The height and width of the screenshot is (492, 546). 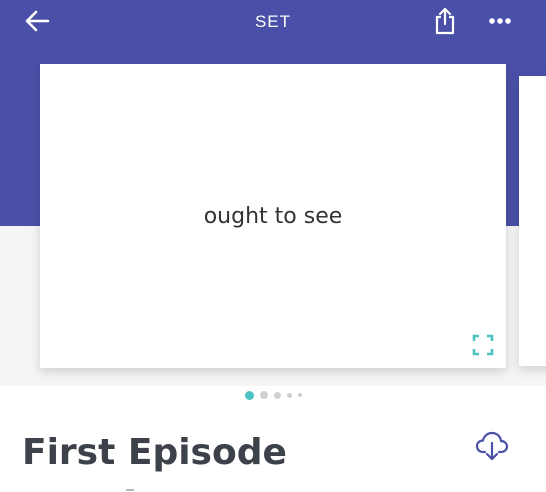 I want to click on next-flashcard, so click(x=532, y=221).